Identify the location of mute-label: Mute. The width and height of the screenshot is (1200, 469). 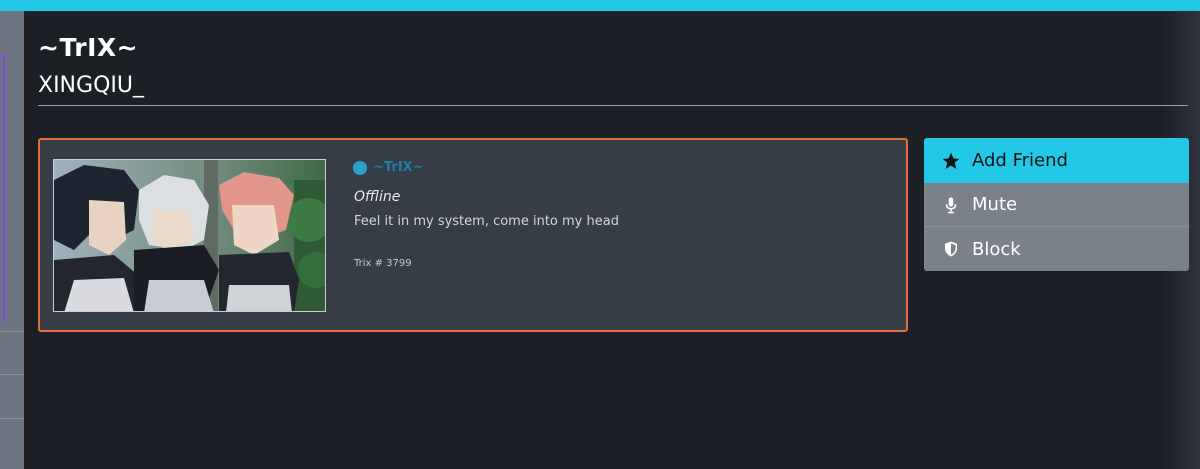
(995, 204).